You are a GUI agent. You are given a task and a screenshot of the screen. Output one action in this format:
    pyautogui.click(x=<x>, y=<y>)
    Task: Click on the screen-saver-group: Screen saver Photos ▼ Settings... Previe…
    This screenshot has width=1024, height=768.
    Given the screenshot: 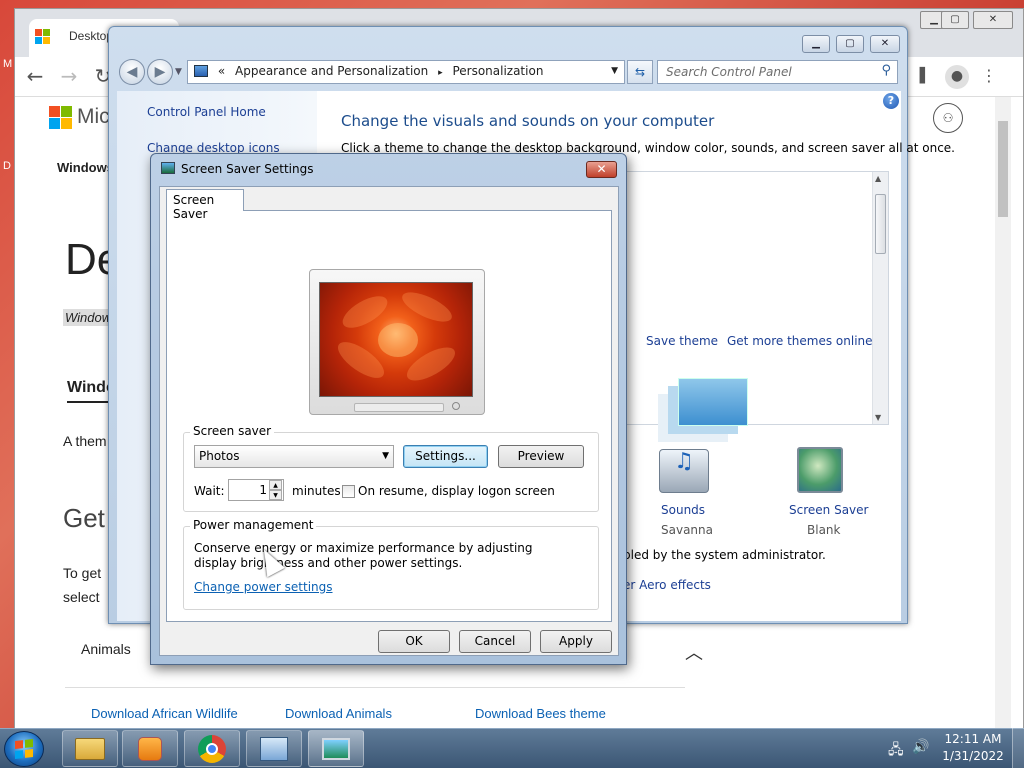 What is the action you would take?
    pyautogui.click(x=391, y=468)
    